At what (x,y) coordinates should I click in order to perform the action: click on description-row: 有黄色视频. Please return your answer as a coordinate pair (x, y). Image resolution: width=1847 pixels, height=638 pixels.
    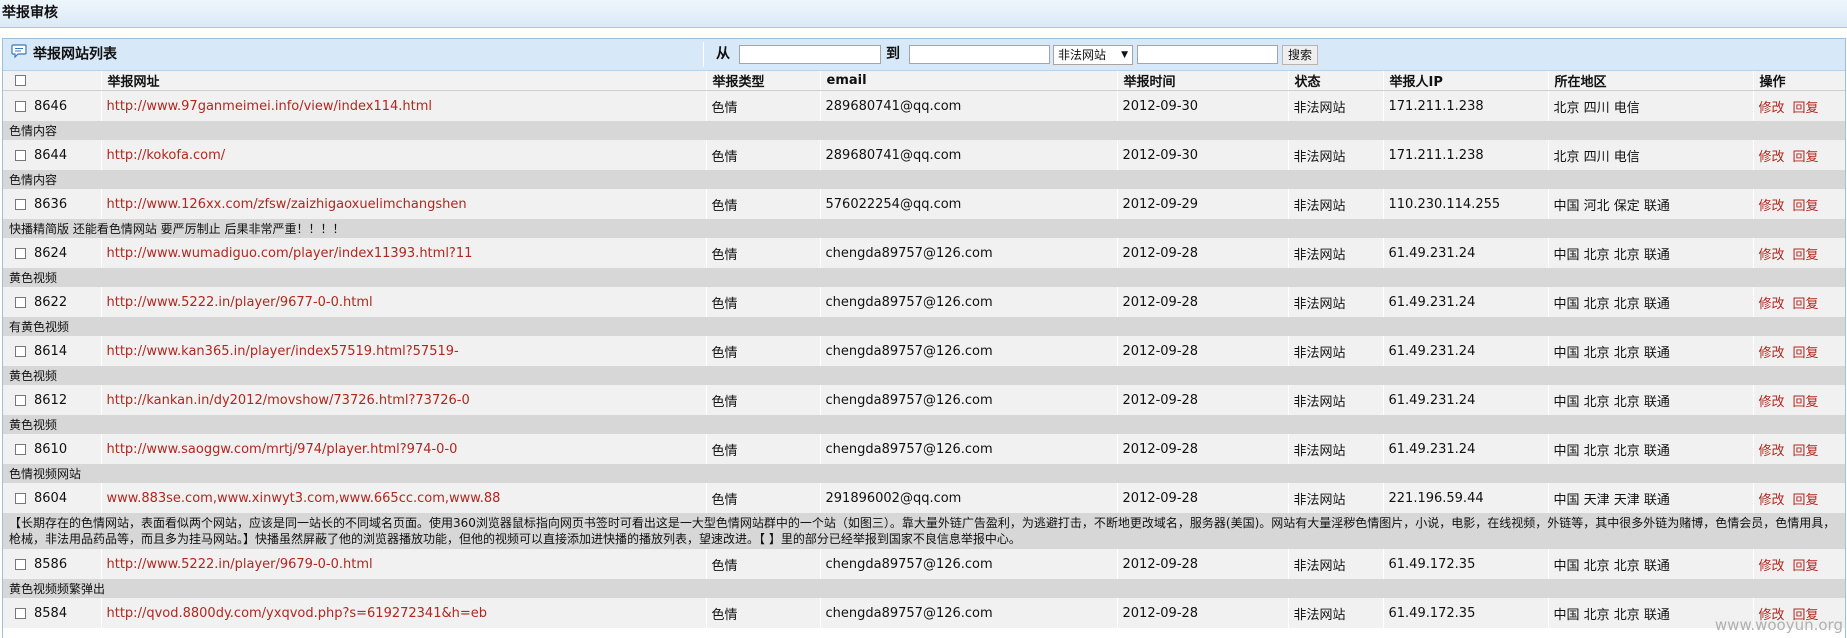
    Looking at the image, I should click on (924, 326).